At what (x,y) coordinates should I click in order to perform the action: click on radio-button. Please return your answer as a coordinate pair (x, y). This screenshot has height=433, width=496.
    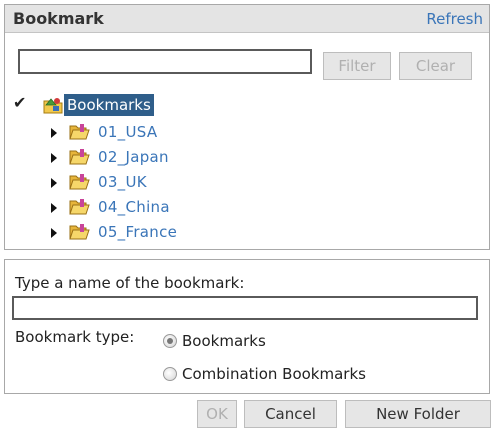
    Looking at the image, I should click on (170, 374).